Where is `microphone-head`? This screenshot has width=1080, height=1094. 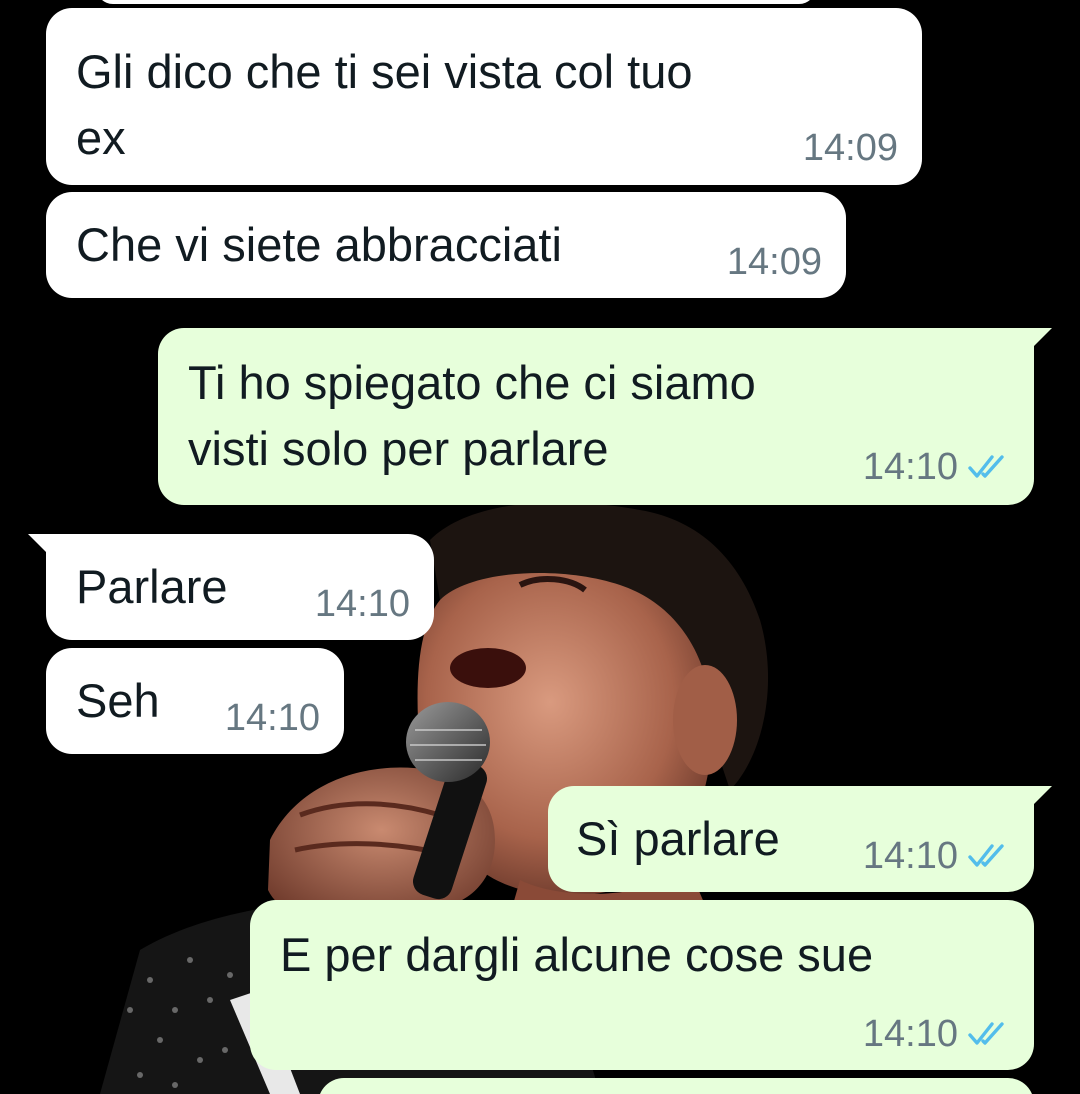 microphone-head is located at coordinates (448, 742).